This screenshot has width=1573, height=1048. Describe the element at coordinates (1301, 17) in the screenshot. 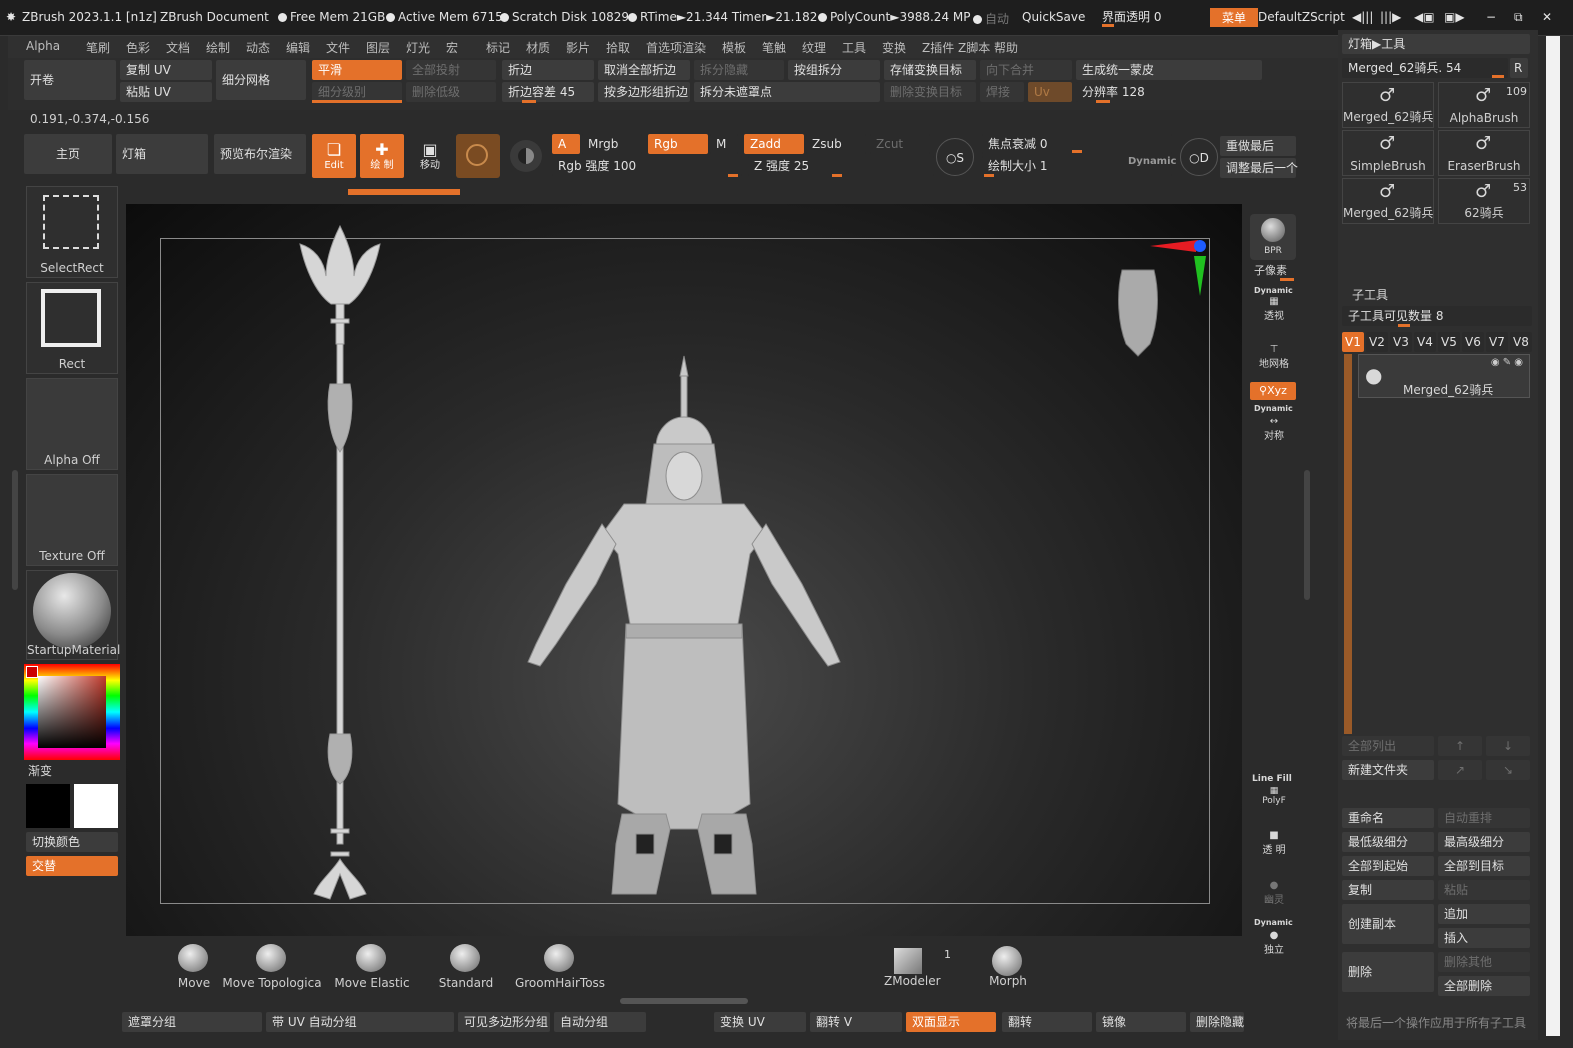

I see `default-zscript: DefaultZScript` at that location.